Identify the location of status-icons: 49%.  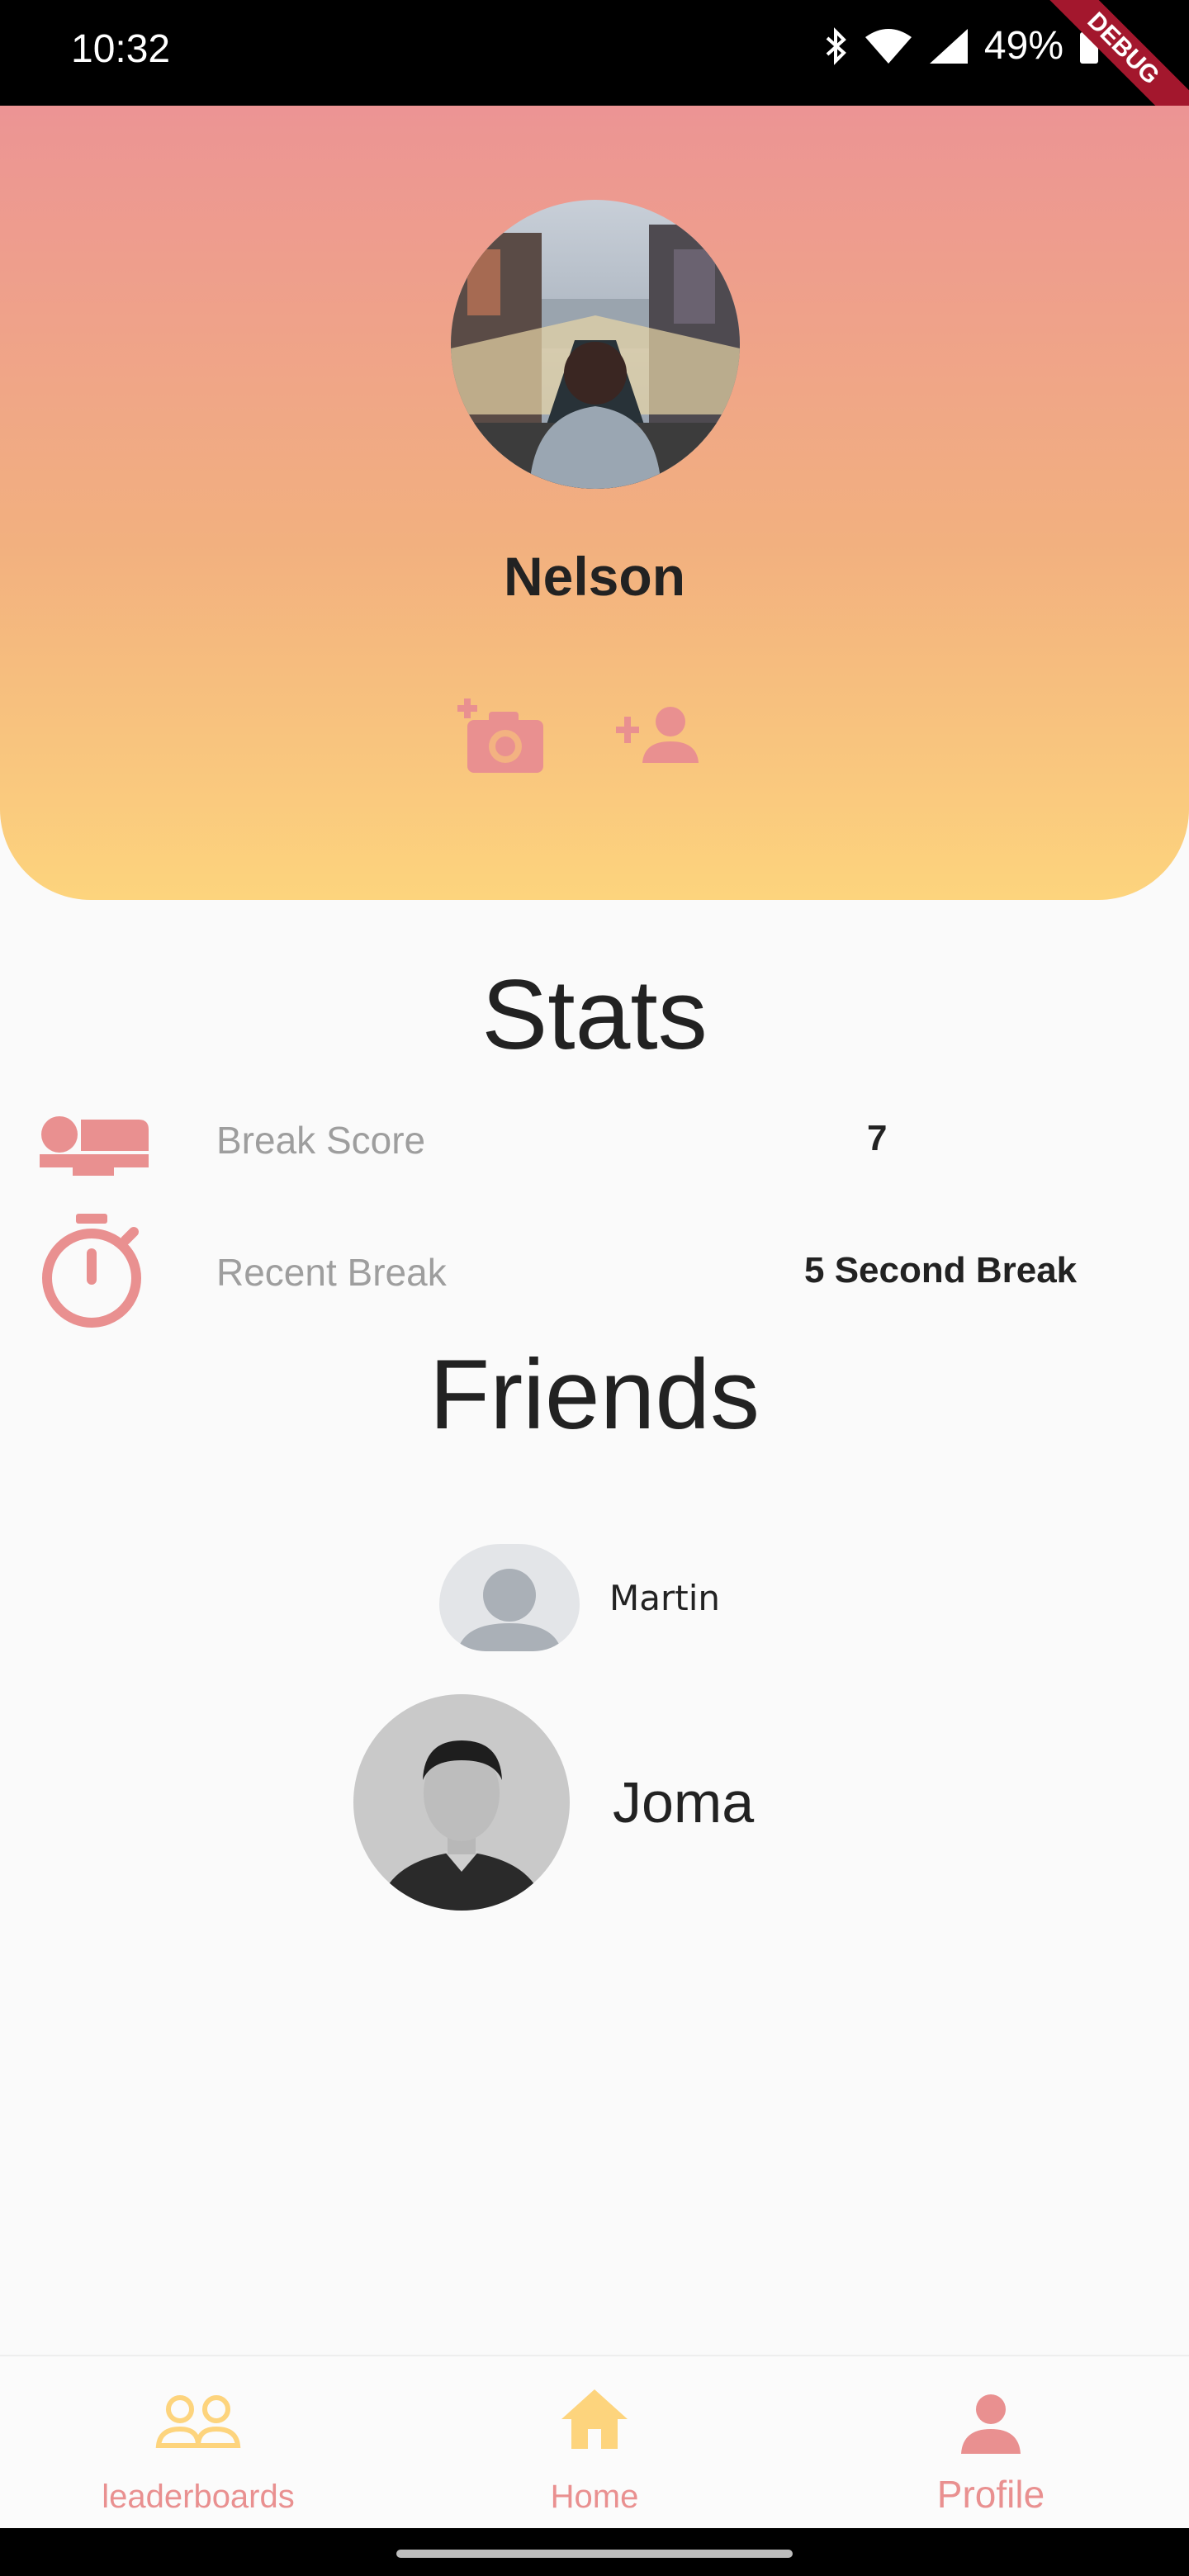
(962, 46).